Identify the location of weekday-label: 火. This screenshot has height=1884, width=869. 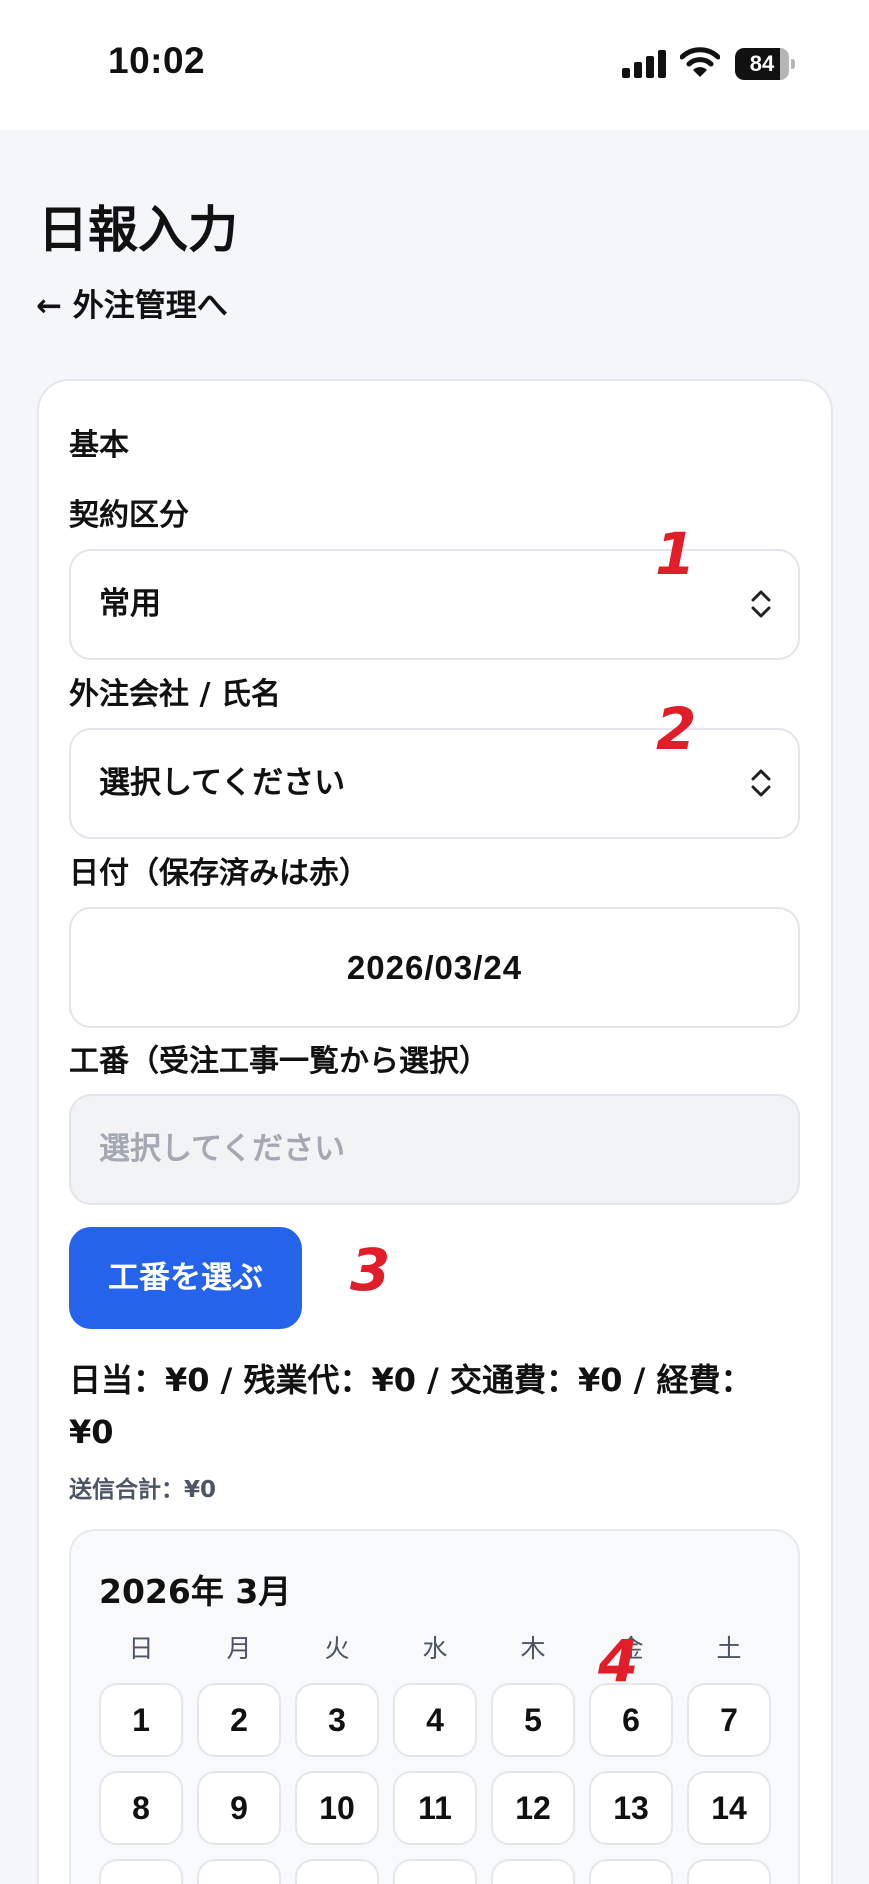
(337, 1648).